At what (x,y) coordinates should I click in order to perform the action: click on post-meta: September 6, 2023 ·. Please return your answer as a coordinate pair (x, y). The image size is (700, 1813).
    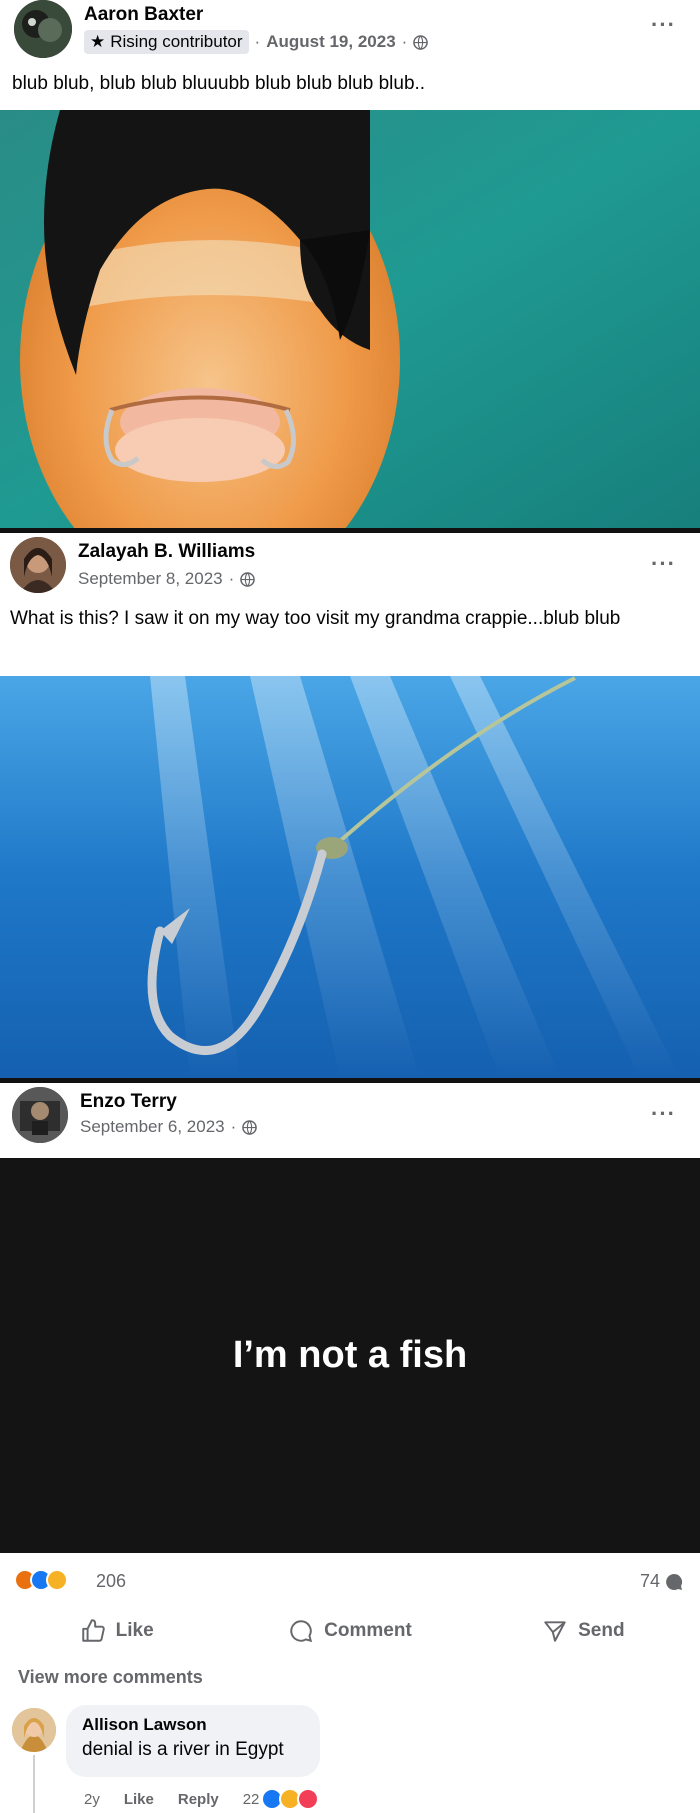
    Looking at the image, I should click on (169, 1127).